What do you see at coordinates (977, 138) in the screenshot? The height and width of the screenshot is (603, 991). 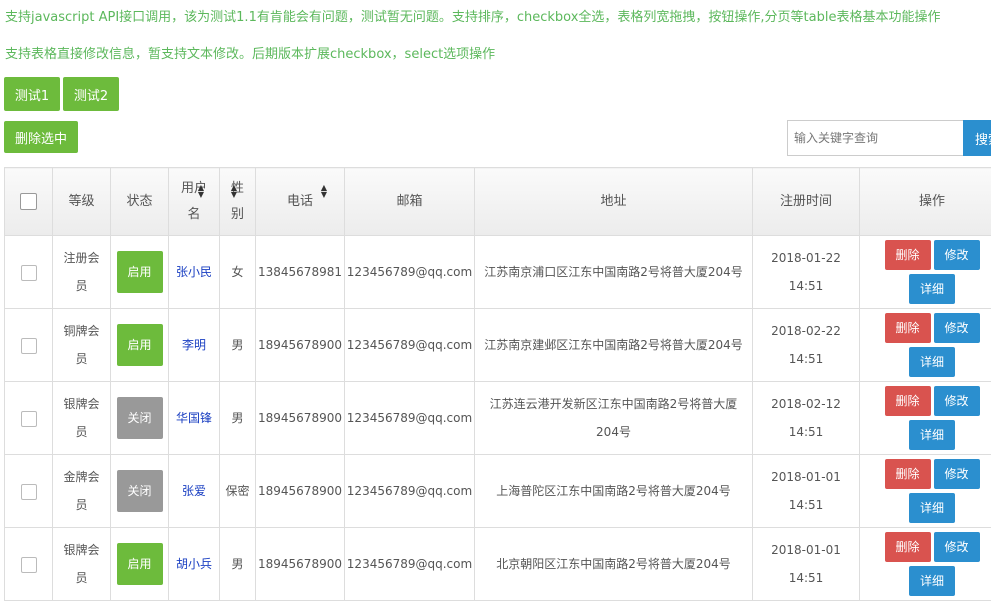 I see `search-button: 搜索` at bounding box center [977, 138].